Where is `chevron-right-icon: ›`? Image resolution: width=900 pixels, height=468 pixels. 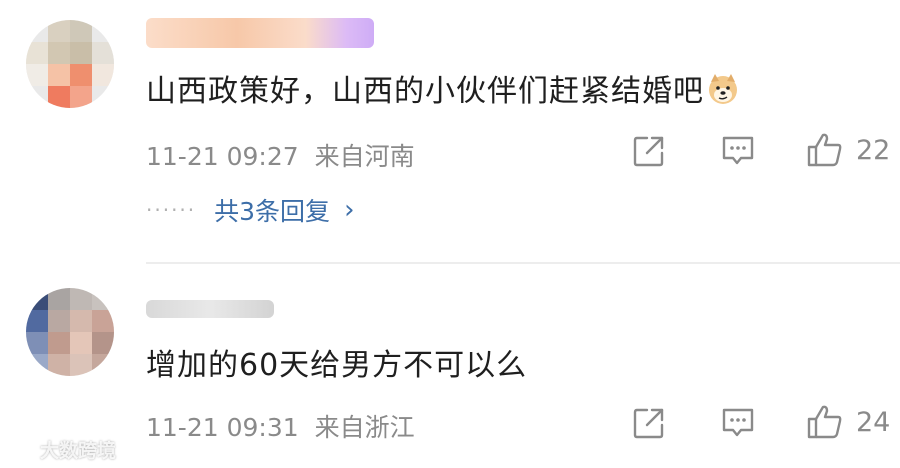
chevron-right-icon: › is located at coordinates (349, 210).